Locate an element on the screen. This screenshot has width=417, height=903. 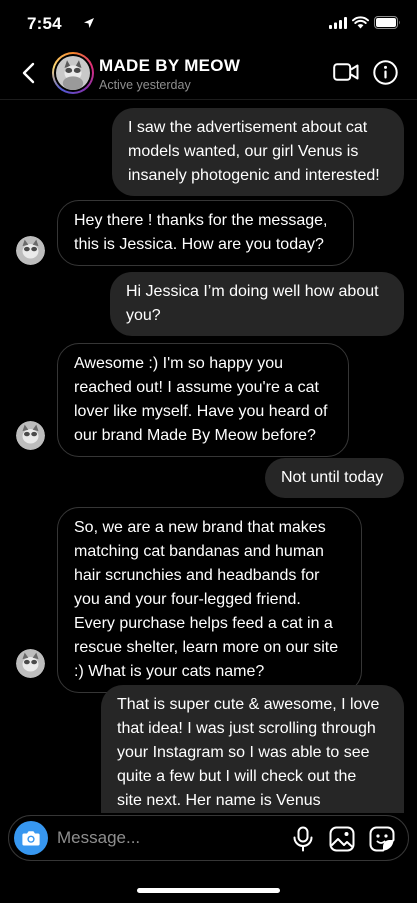
cat-avatar-icon is located at coordinates (73, 73).